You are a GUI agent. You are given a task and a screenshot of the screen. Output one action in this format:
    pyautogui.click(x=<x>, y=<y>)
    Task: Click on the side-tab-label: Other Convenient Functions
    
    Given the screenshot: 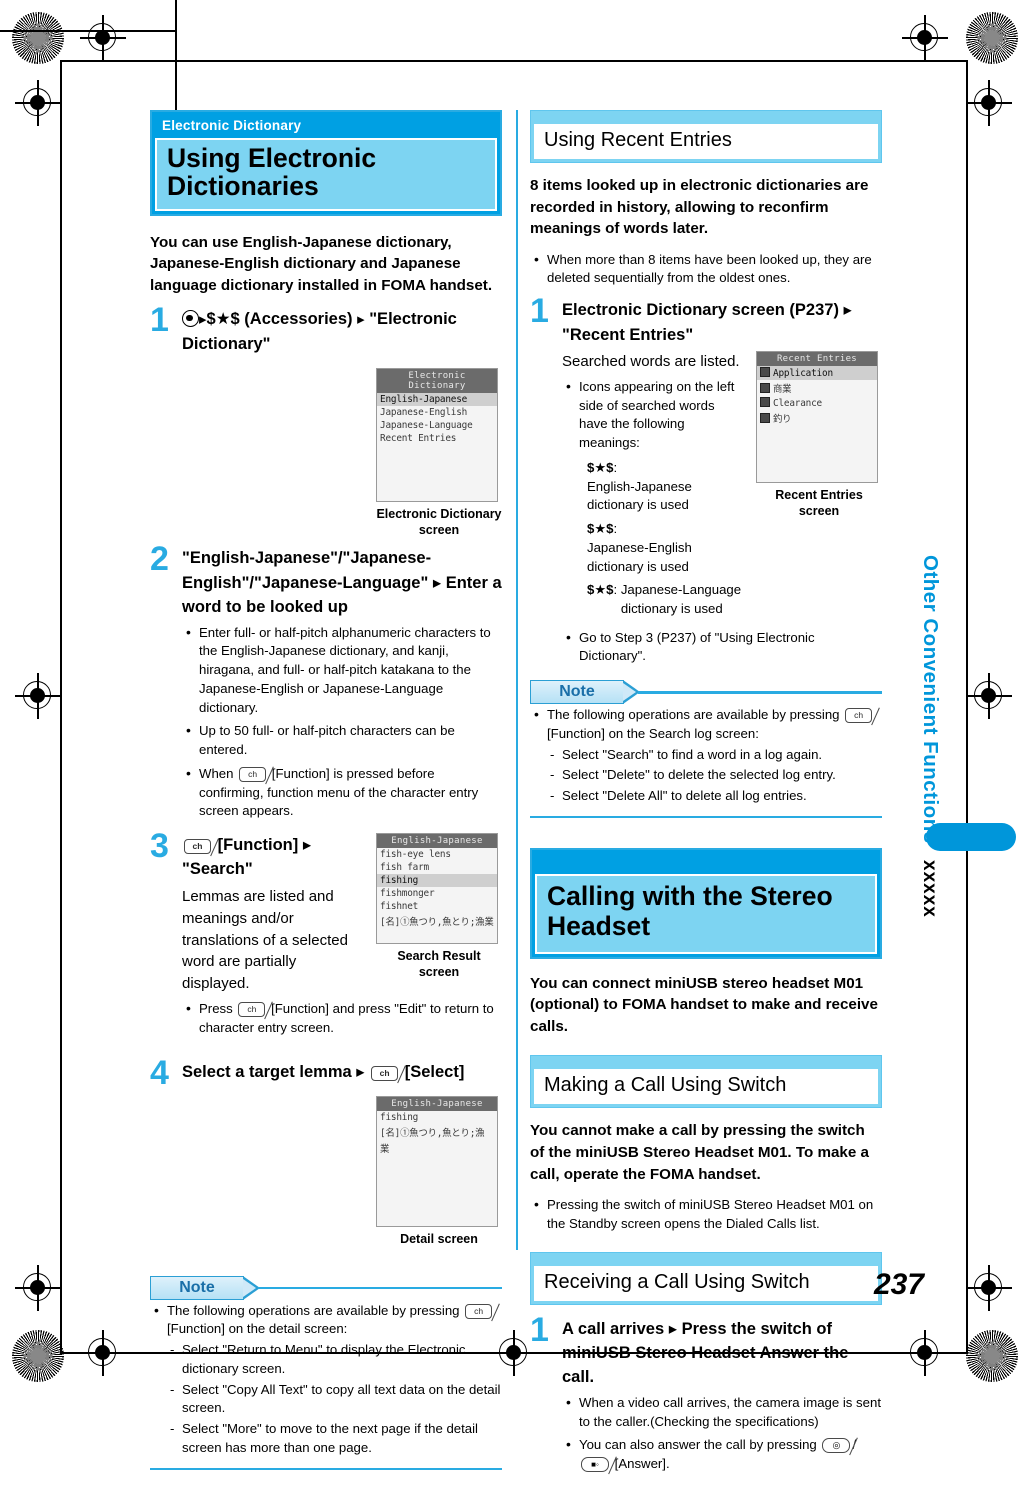 What is the action you would take?
    pyautogui.click(x=930, y=699)
    